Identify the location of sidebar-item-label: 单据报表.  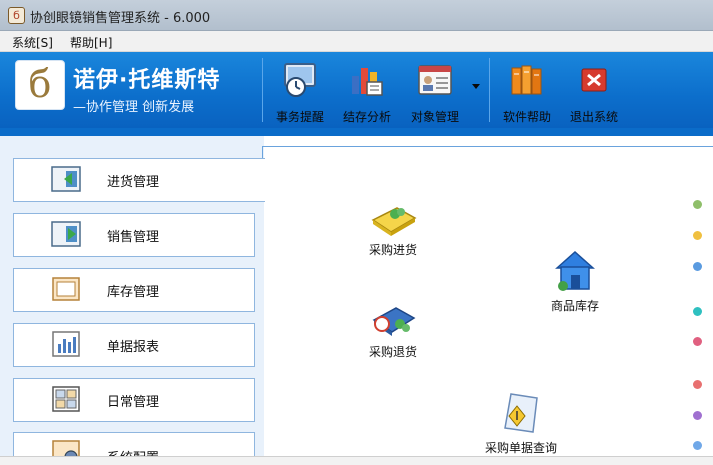
(133, 347).